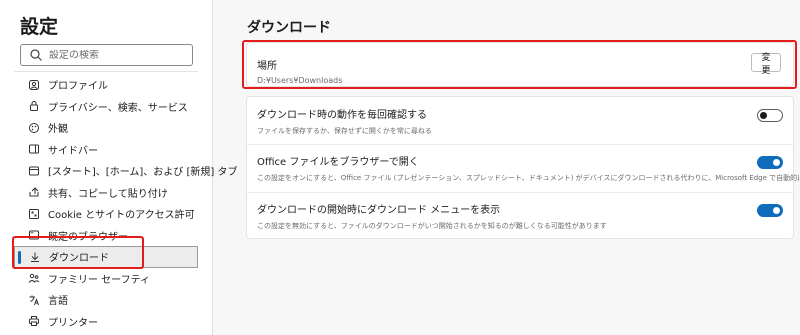 The image size is (800, 335). I want to click on setting-title: Office ファイルをブラウザーで開く, so click(338, 162).